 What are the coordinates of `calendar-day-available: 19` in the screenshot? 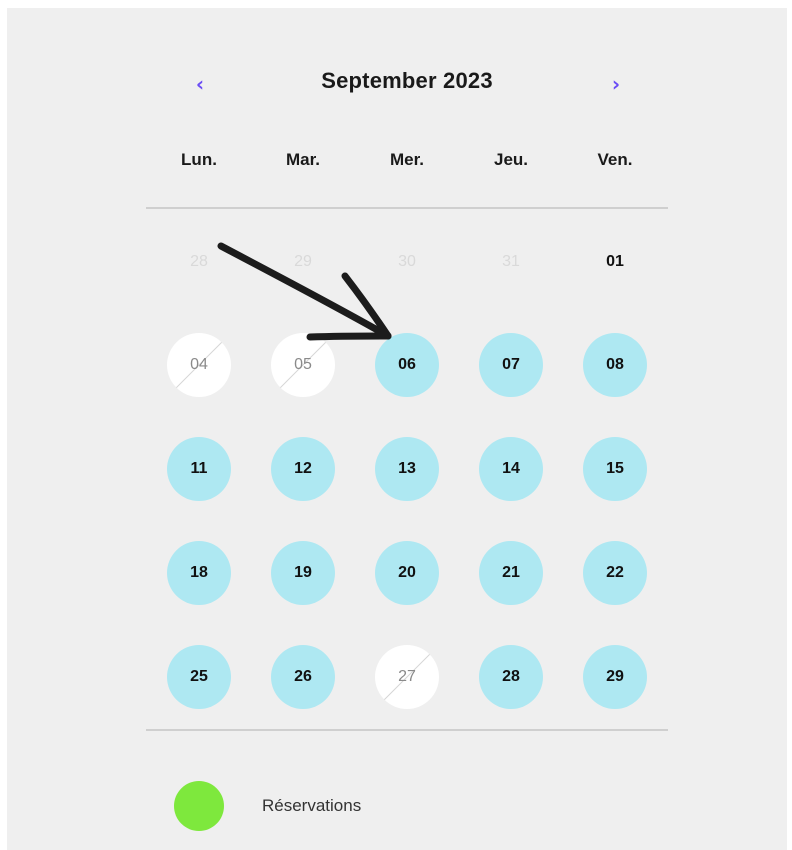 It's located at (303, 573).